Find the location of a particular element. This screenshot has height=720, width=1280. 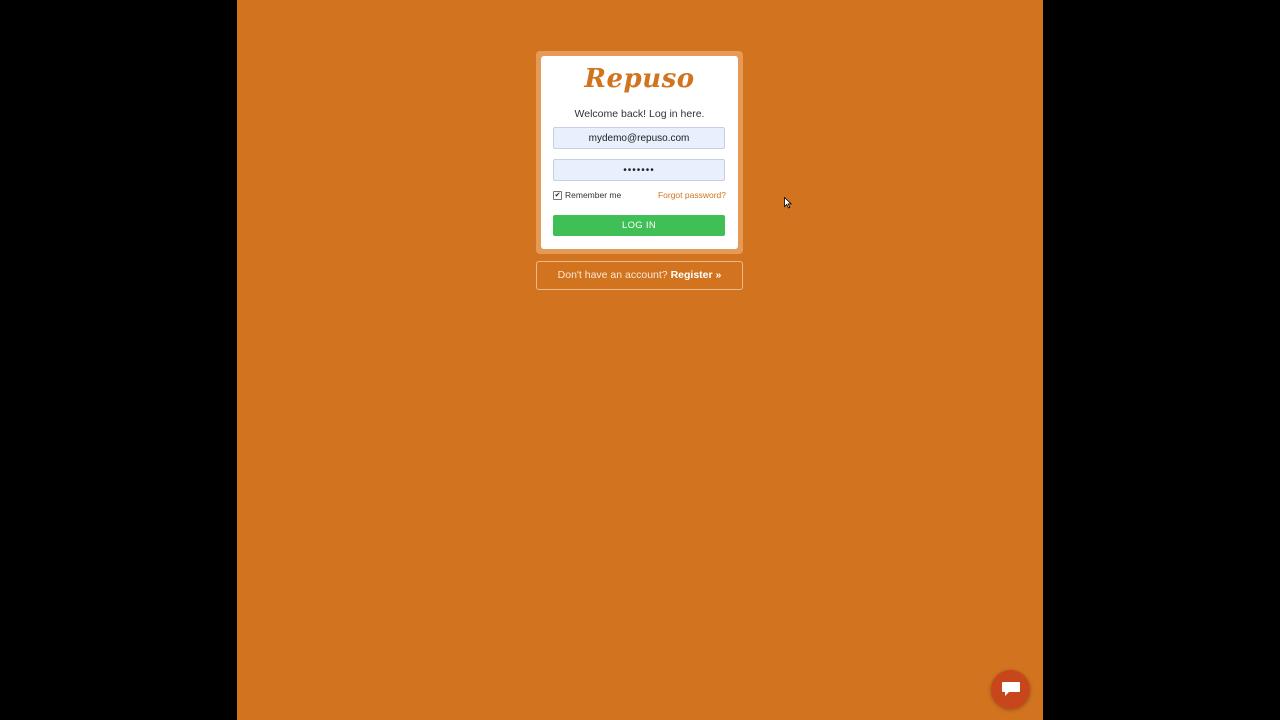

email-field is located at coordinates (639, 138).